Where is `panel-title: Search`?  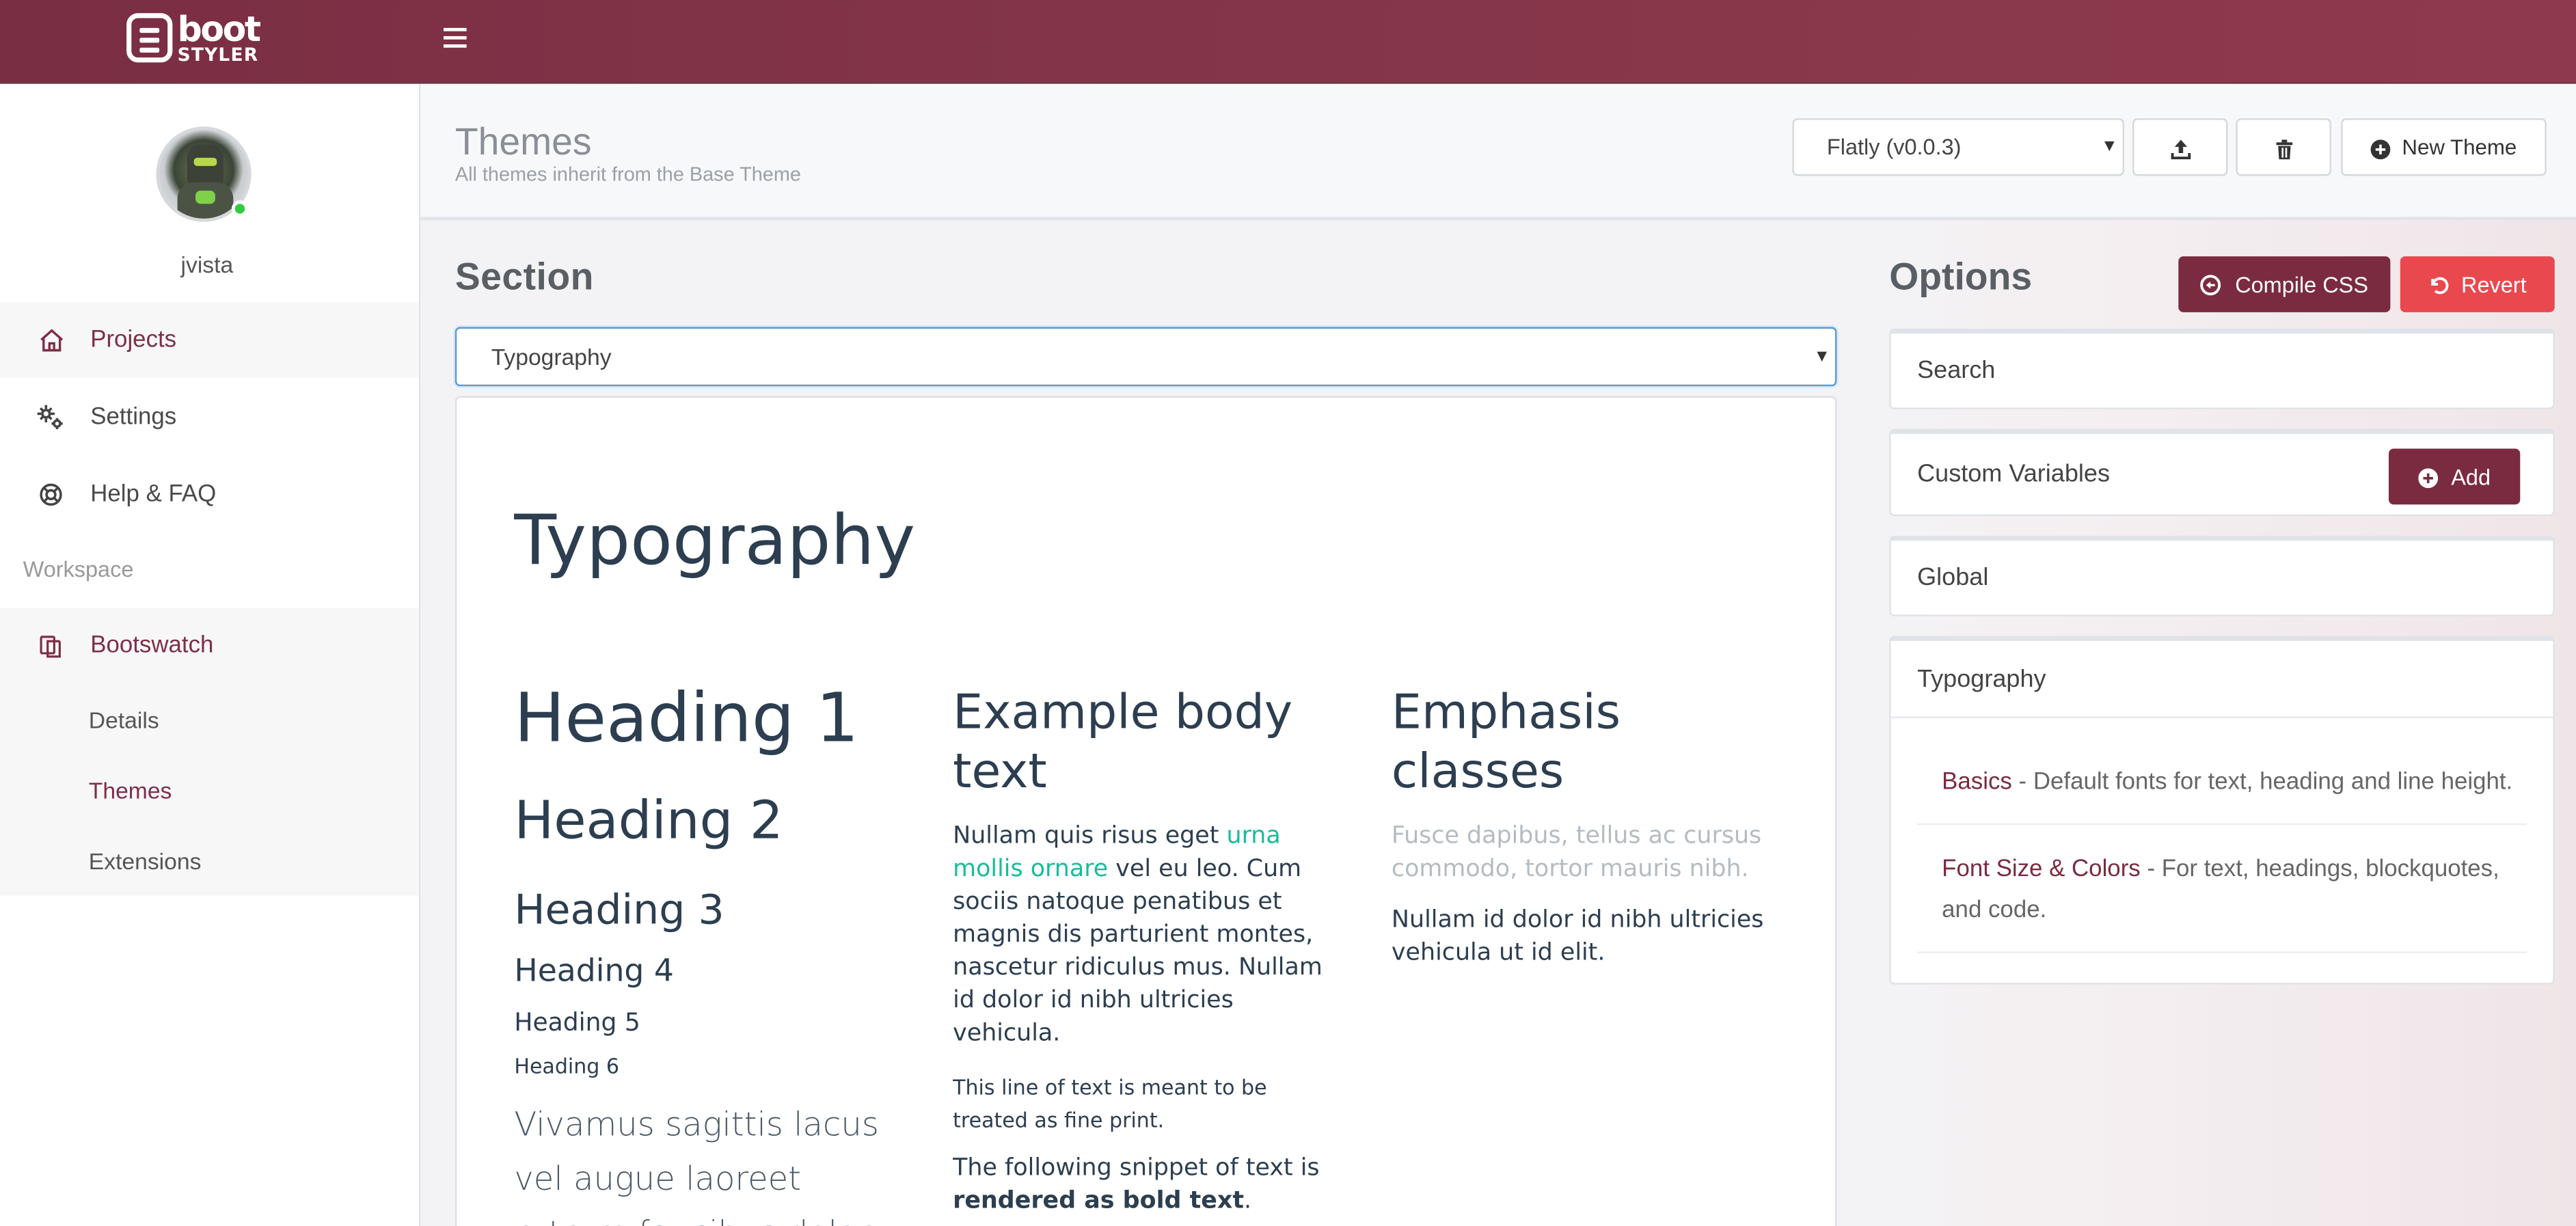 panel-title: Search is located at coordinates (1957, 370).